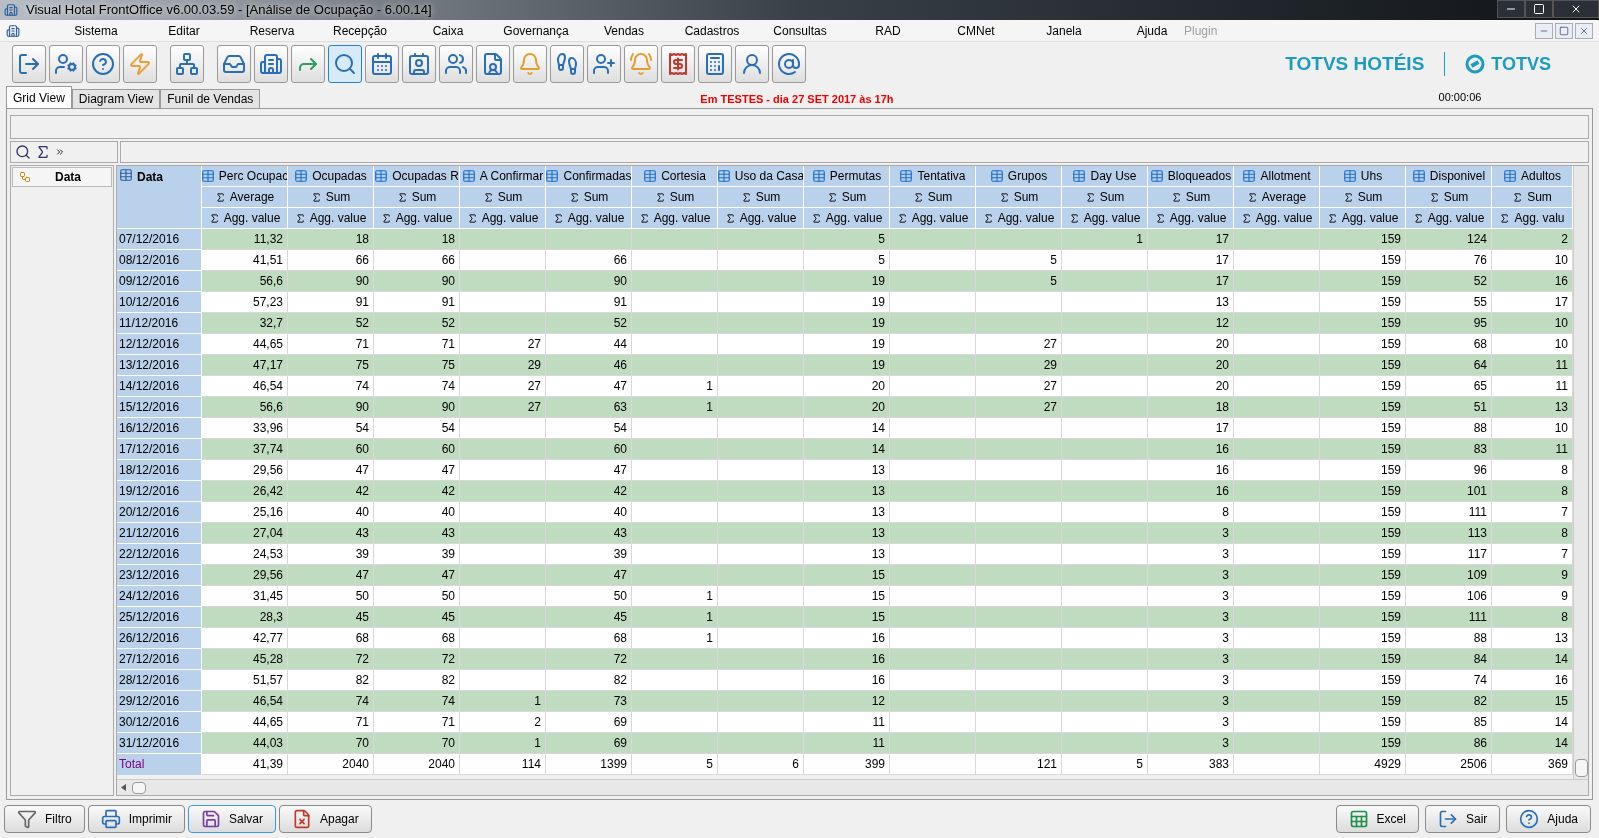 The width and height of the screenshot is (1599, 838). Describe the element at coordinates (1584, 30) in the screenshot. I see `mdi-close-button` at that location.